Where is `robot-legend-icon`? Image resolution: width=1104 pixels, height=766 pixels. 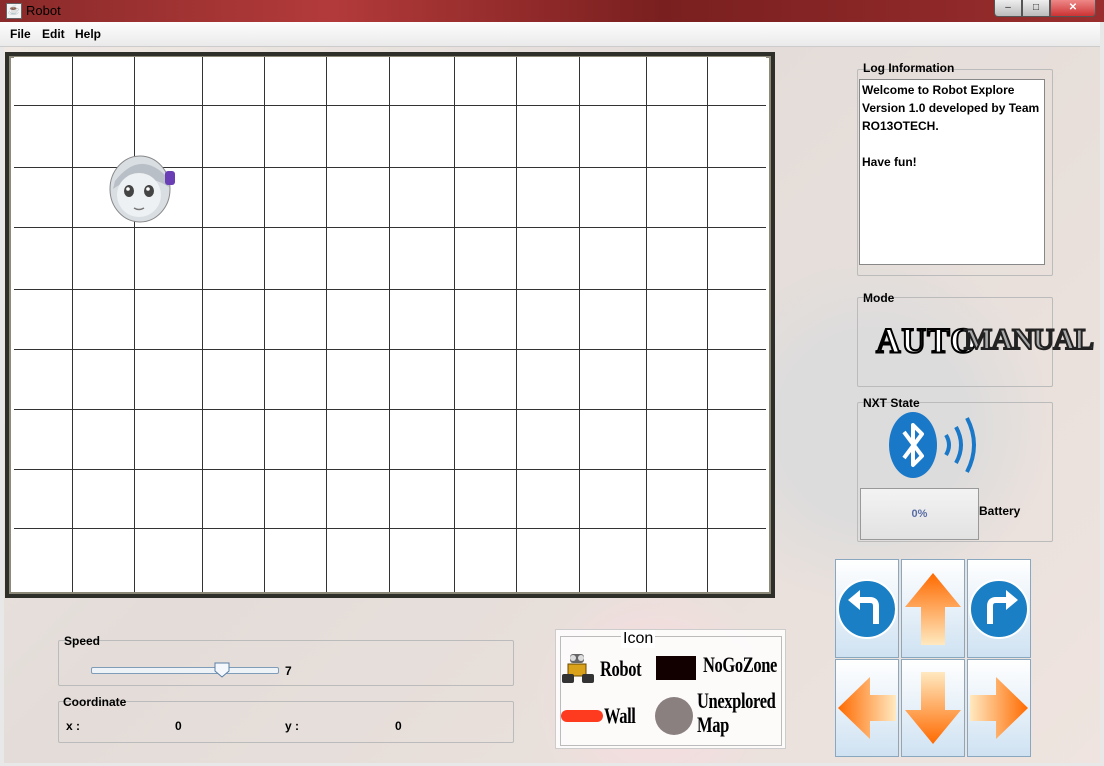 robot-legend-icon is located at coordinates (578, 668).